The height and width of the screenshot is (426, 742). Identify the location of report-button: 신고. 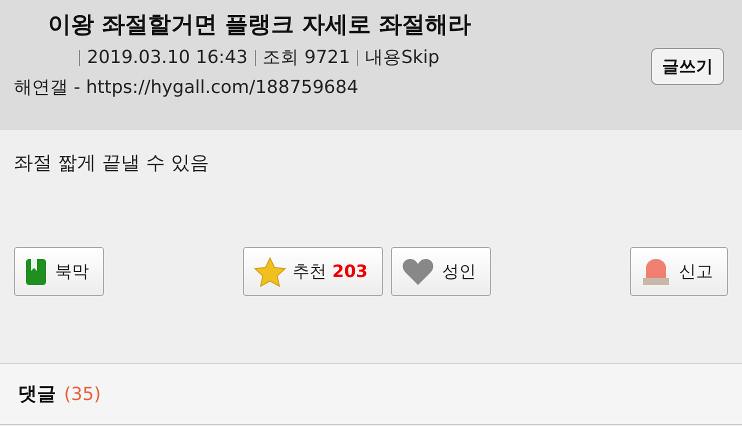
(679, 271).